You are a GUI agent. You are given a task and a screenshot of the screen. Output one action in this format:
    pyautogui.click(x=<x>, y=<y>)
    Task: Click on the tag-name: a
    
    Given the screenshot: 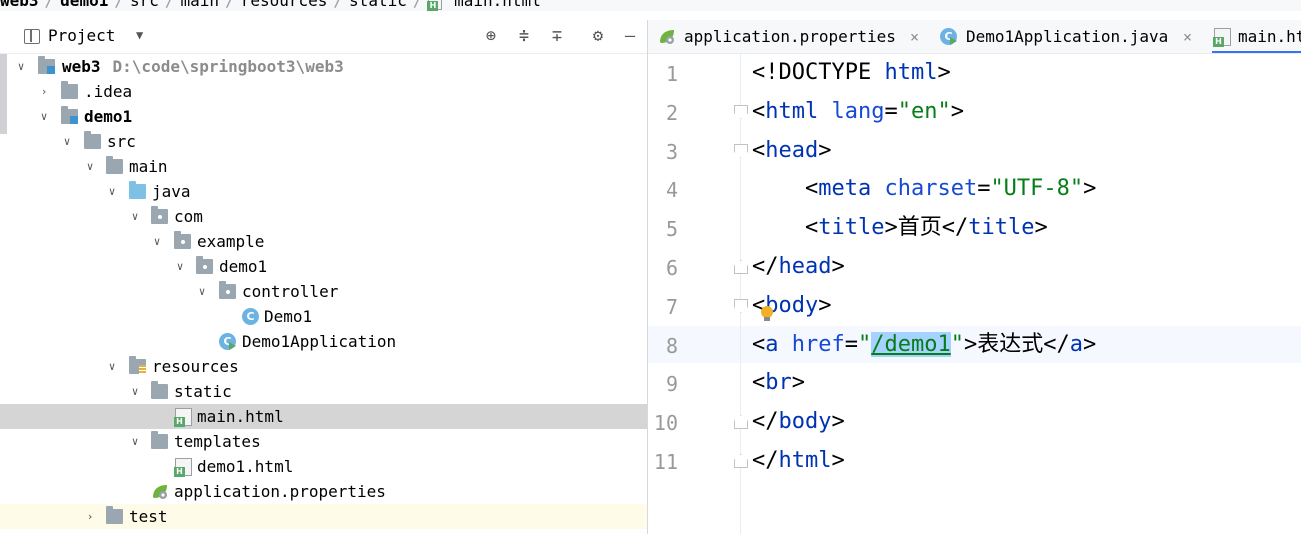 What is the action you would take?
    pyautogui.click(x=772, y=344)
    